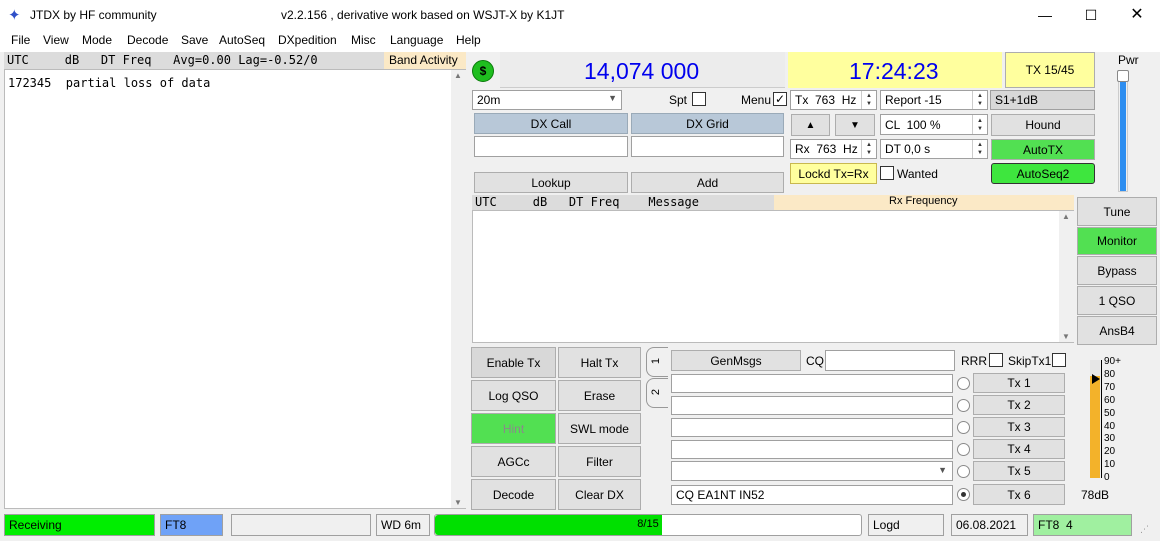 The width and height of the screenshot is (1160, 541). Describe the element at coordinates (1091, 15) in the screenshot. I see `maximize-icon: ☐` at that location.